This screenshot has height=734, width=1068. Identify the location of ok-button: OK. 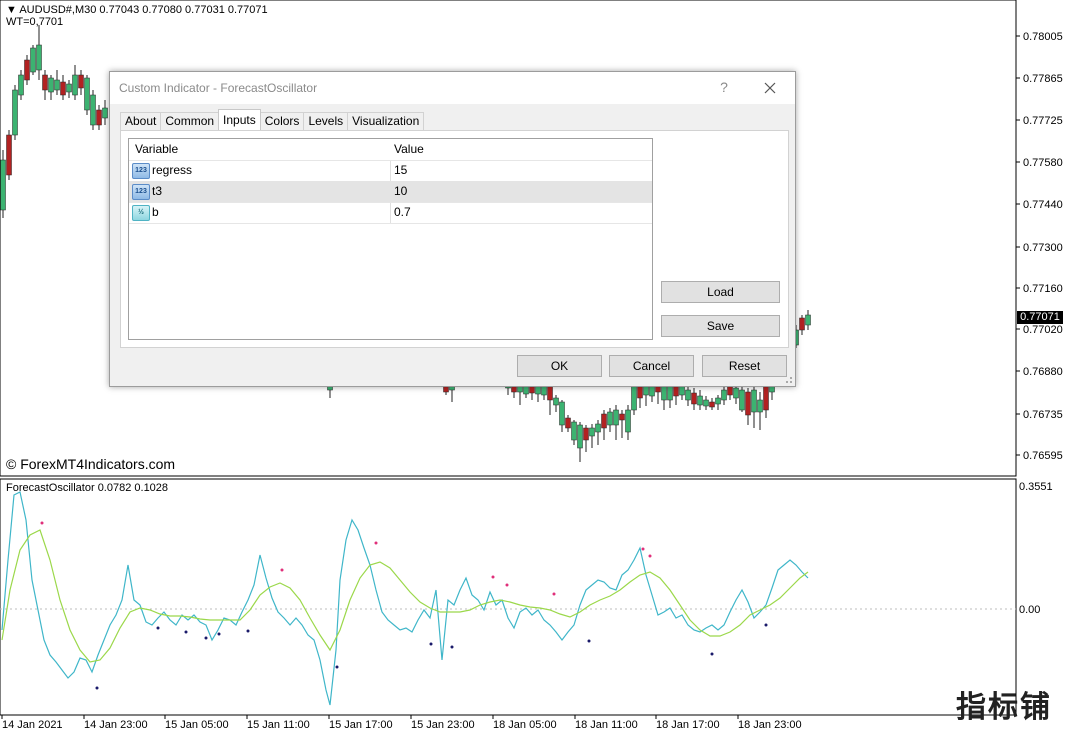
(559, 366).